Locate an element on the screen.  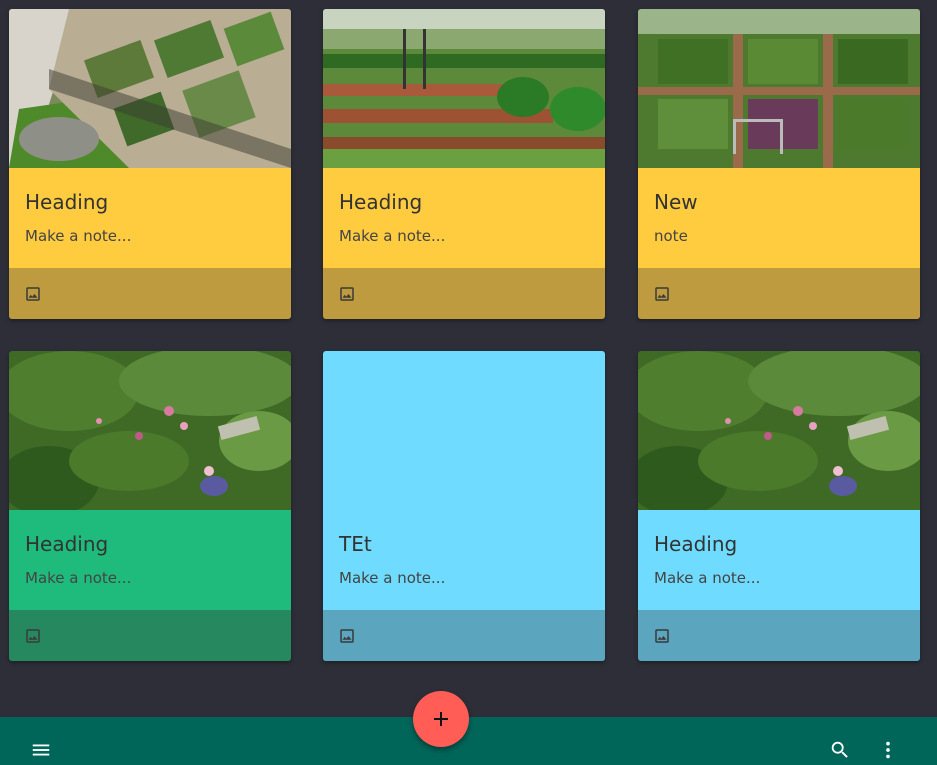
formal-vegetable-garden-photo is located at coordinates (464, 88).